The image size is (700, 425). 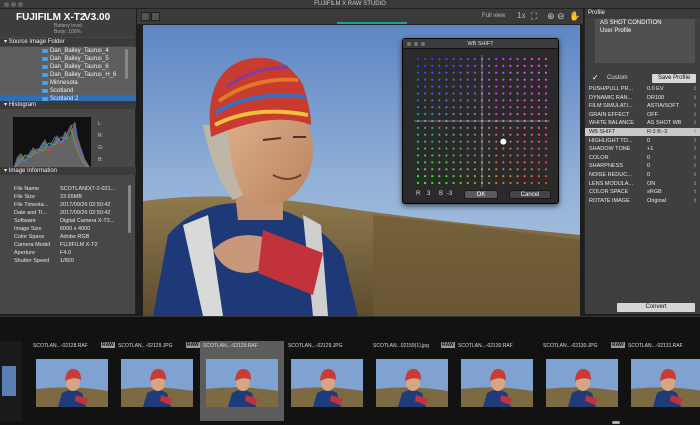 I want to click on zoom-level: 1x, so click(x=521, y=15).